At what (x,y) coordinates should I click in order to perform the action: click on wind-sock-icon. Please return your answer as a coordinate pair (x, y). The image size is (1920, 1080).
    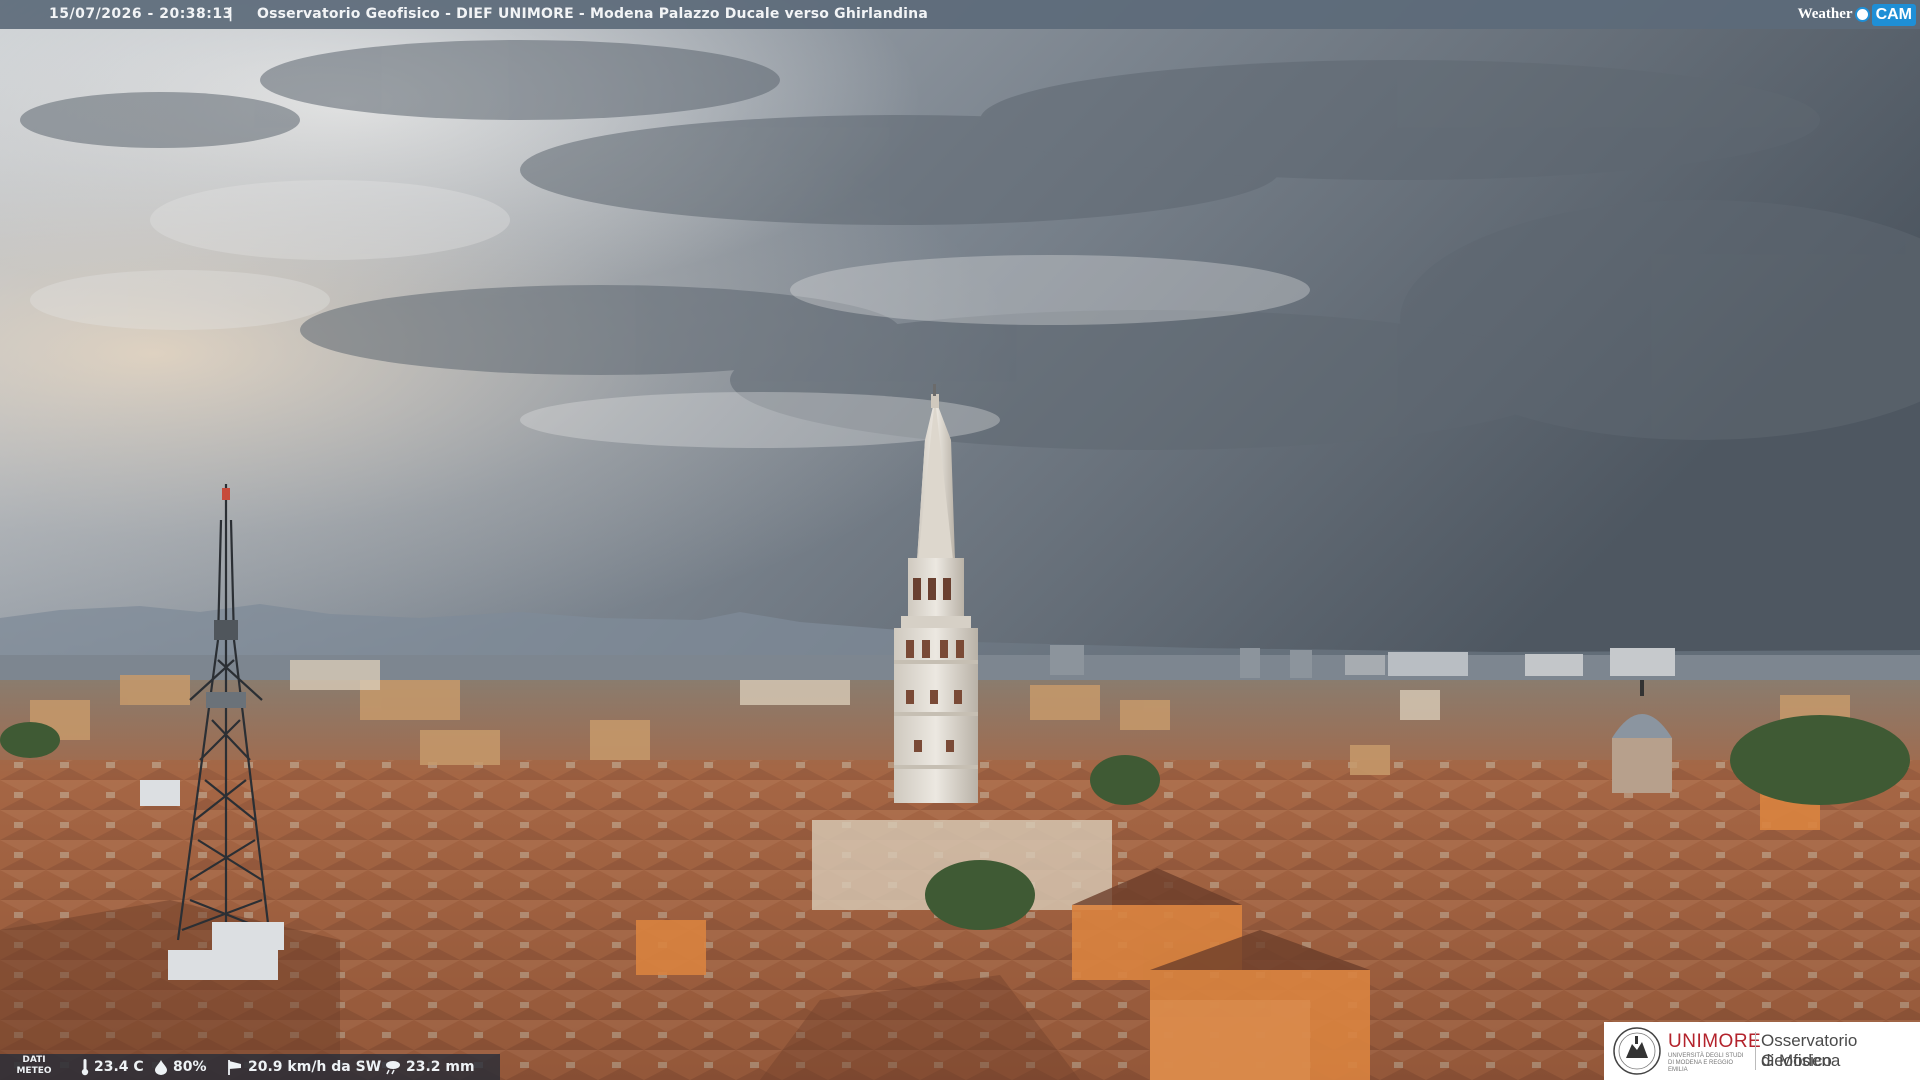
    Looking at the image, I should click on (234, 1067).